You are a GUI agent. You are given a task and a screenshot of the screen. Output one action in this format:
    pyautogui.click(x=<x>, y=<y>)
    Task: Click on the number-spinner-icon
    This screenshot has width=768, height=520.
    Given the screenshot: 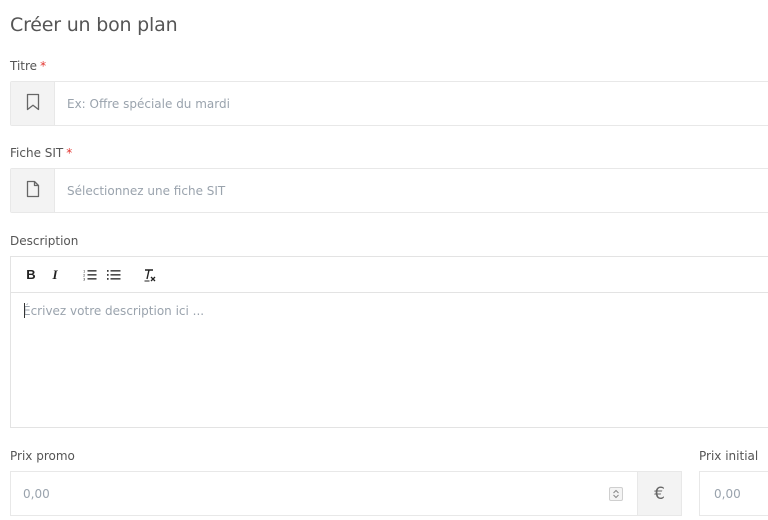 What is the action you would take?
    pyautogui.click(x=616, y=493)
    